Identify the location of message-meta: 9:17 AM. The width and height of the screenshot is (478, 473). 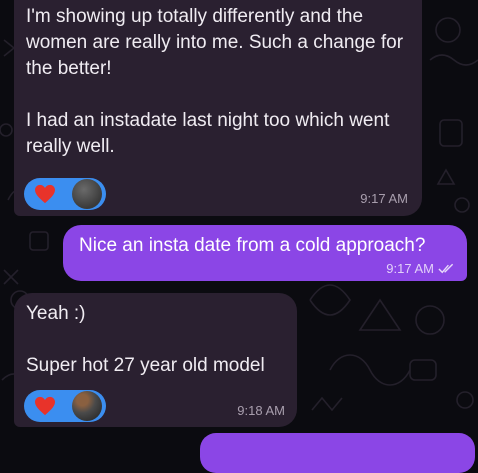
(420, 268).